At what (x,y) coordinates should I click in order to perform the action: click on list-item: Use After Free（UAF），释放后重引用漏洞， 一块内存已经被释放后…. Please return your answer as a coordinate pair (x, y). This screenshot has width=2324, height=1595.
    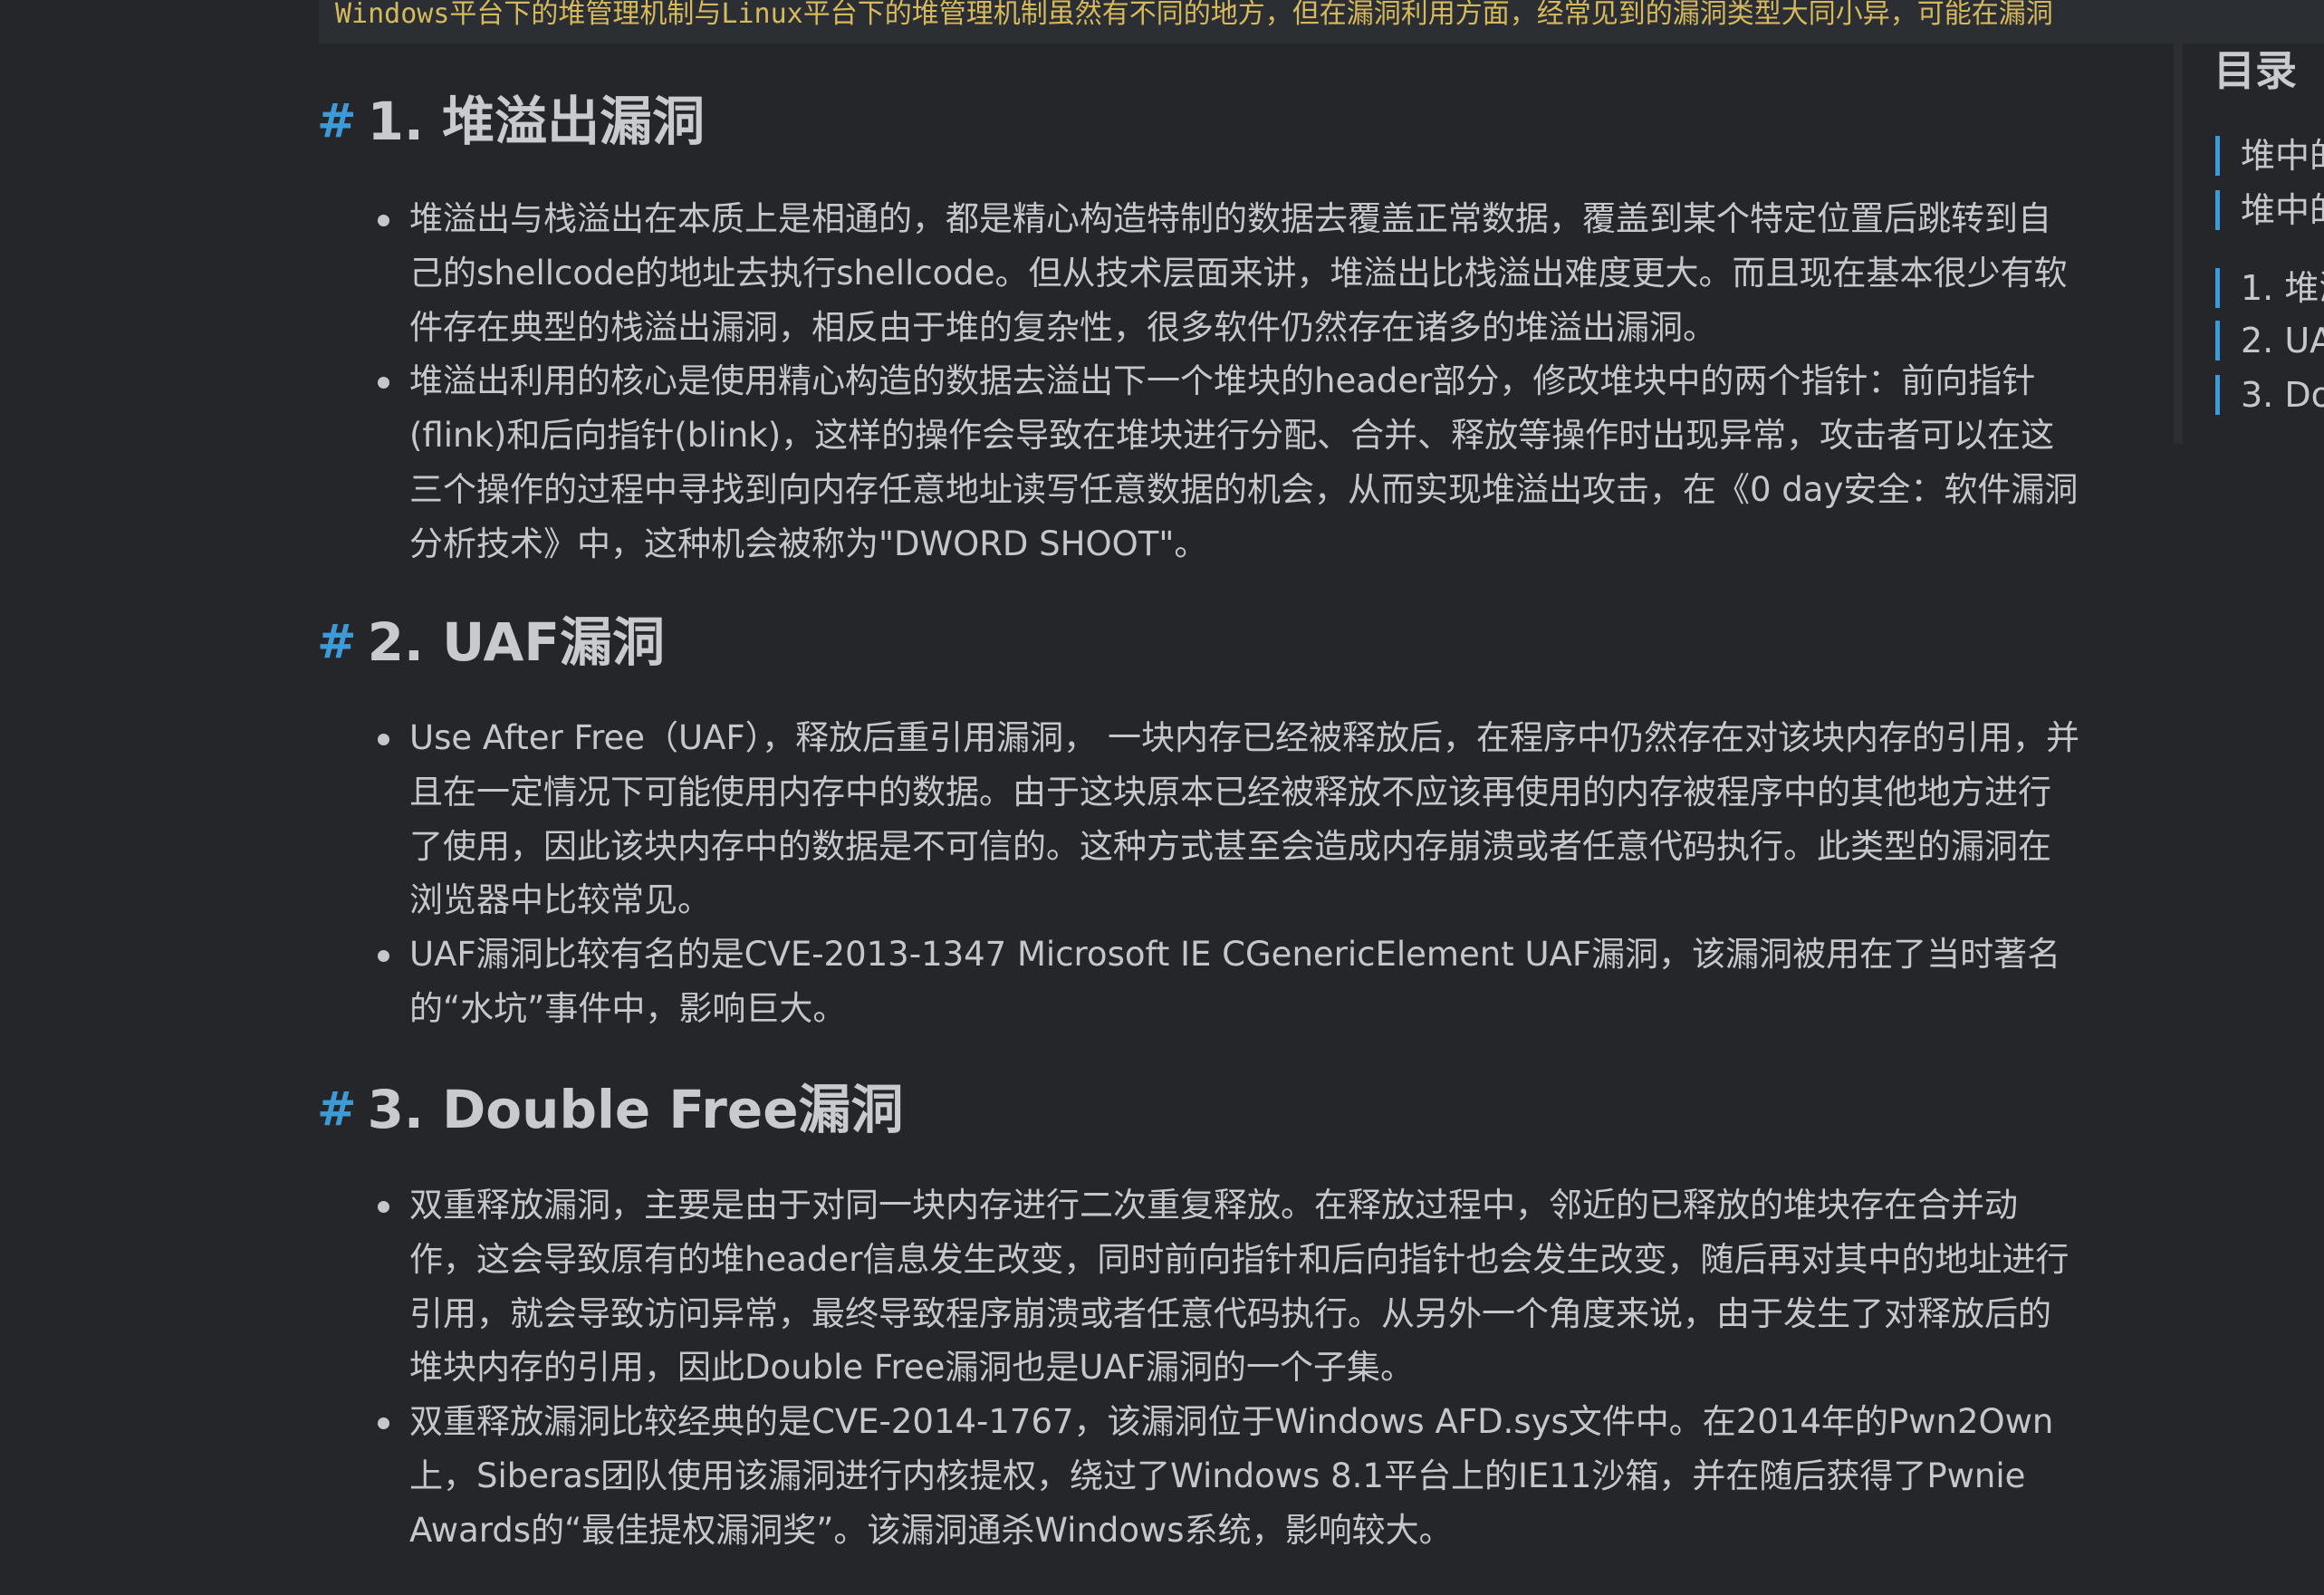
    Looking at the image, I should click on (1200, 819).